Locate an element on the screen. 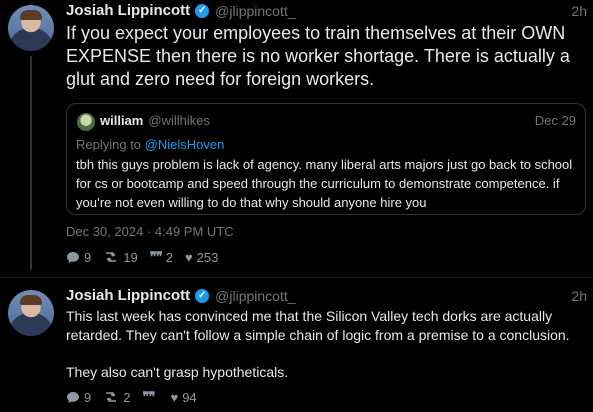  quoted-author-name: william is located at coordinates (122, 120).